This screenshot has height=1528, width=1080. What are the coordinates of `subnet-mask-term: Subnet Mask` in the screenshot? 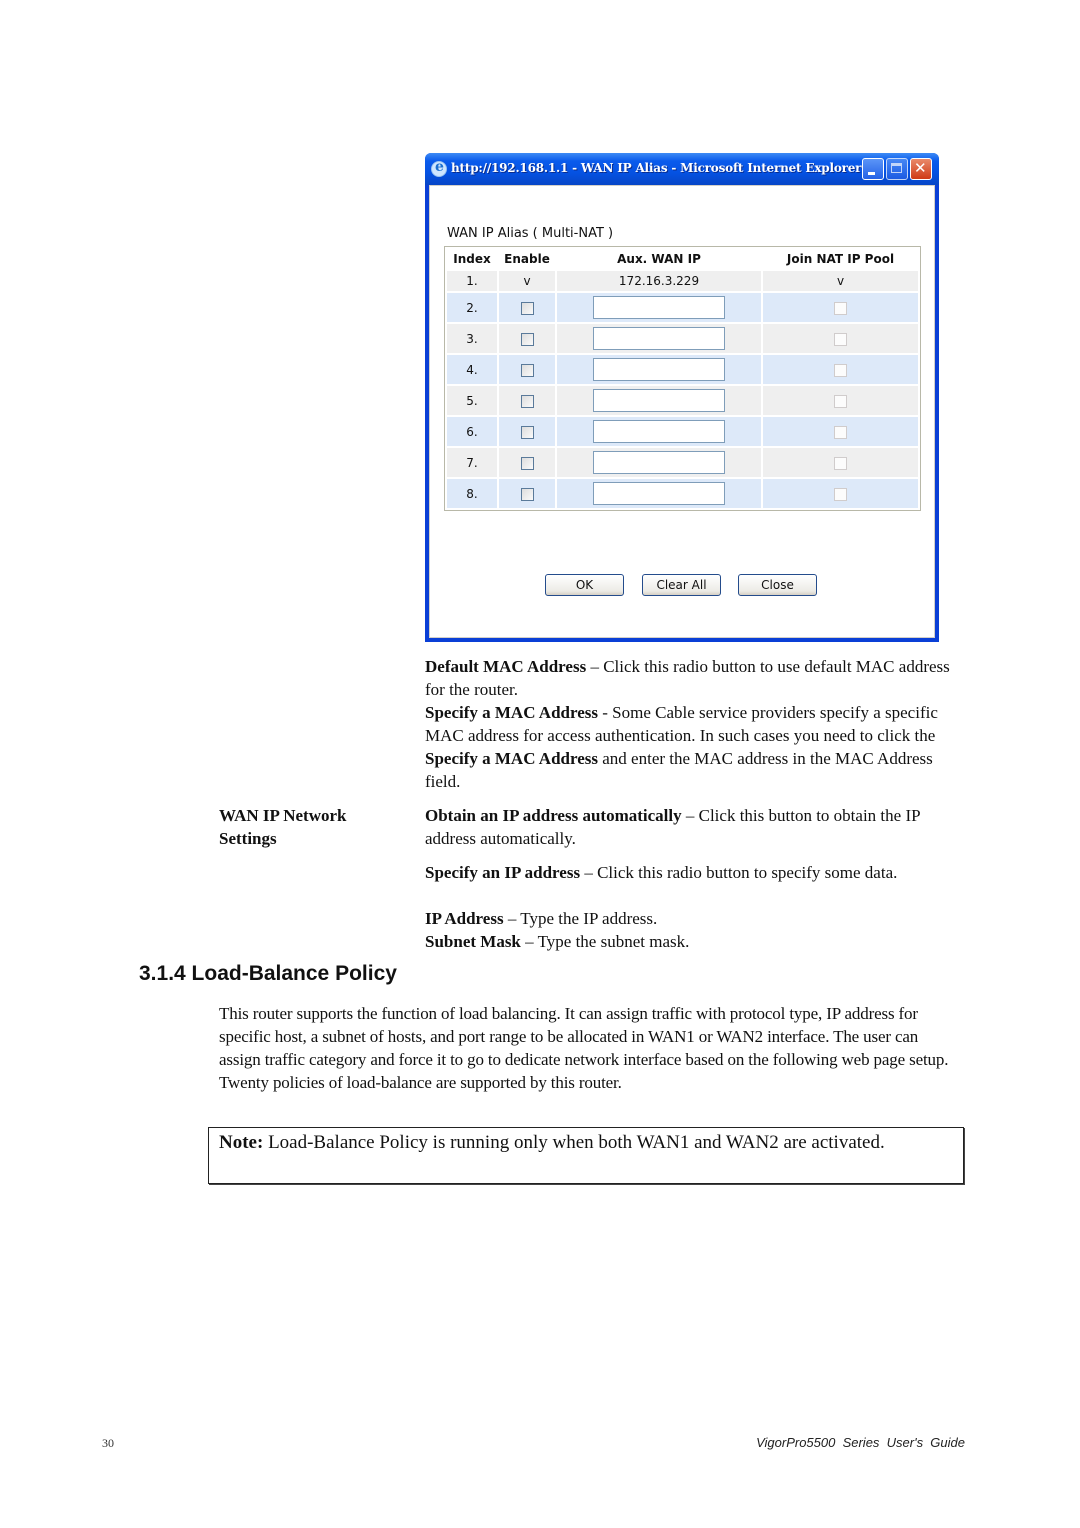 It's located at (473, 941).